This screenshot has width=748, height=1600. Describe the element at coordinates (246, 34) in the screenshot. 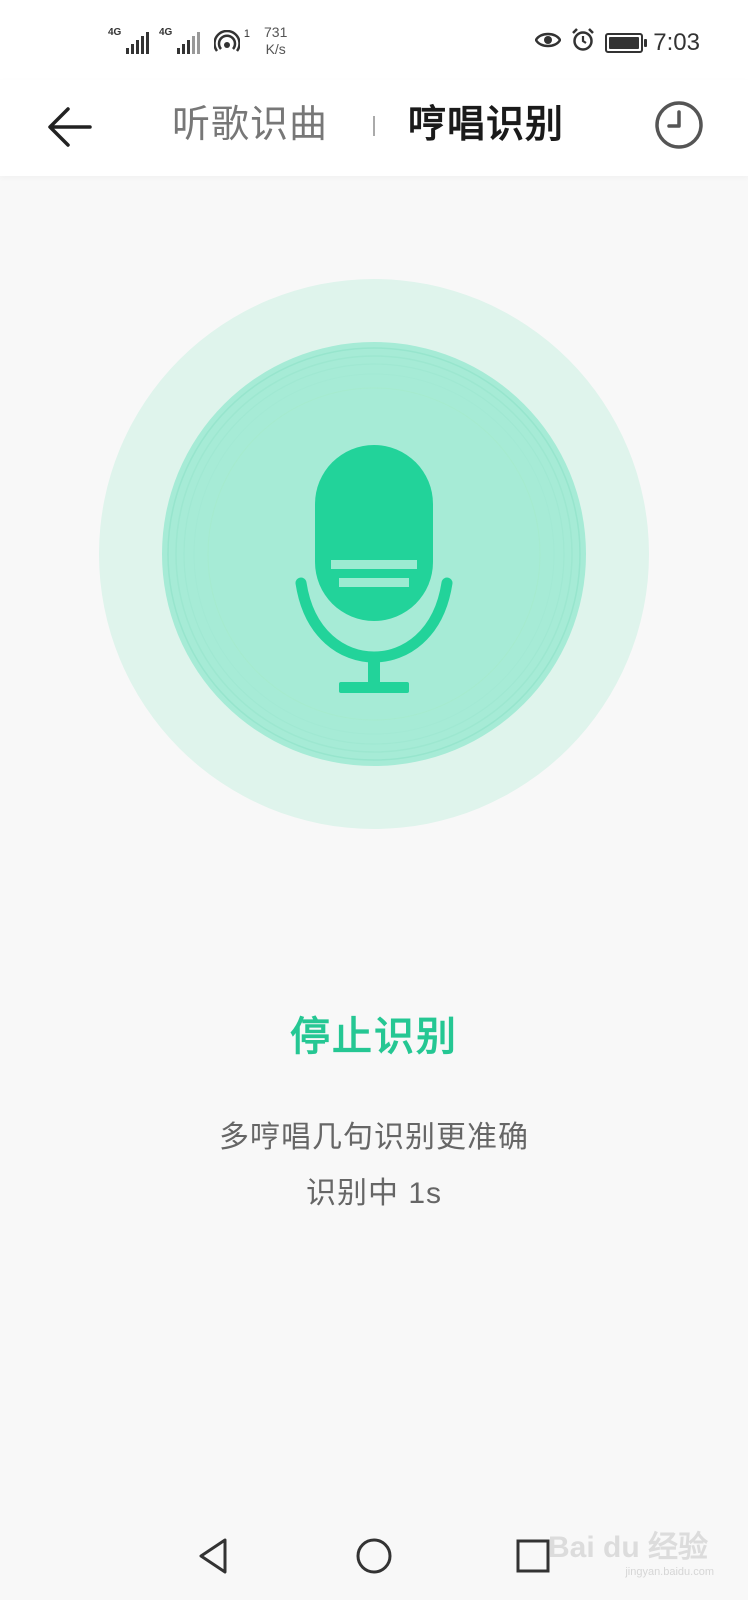

I see `hotspot-count: 1` at that location.